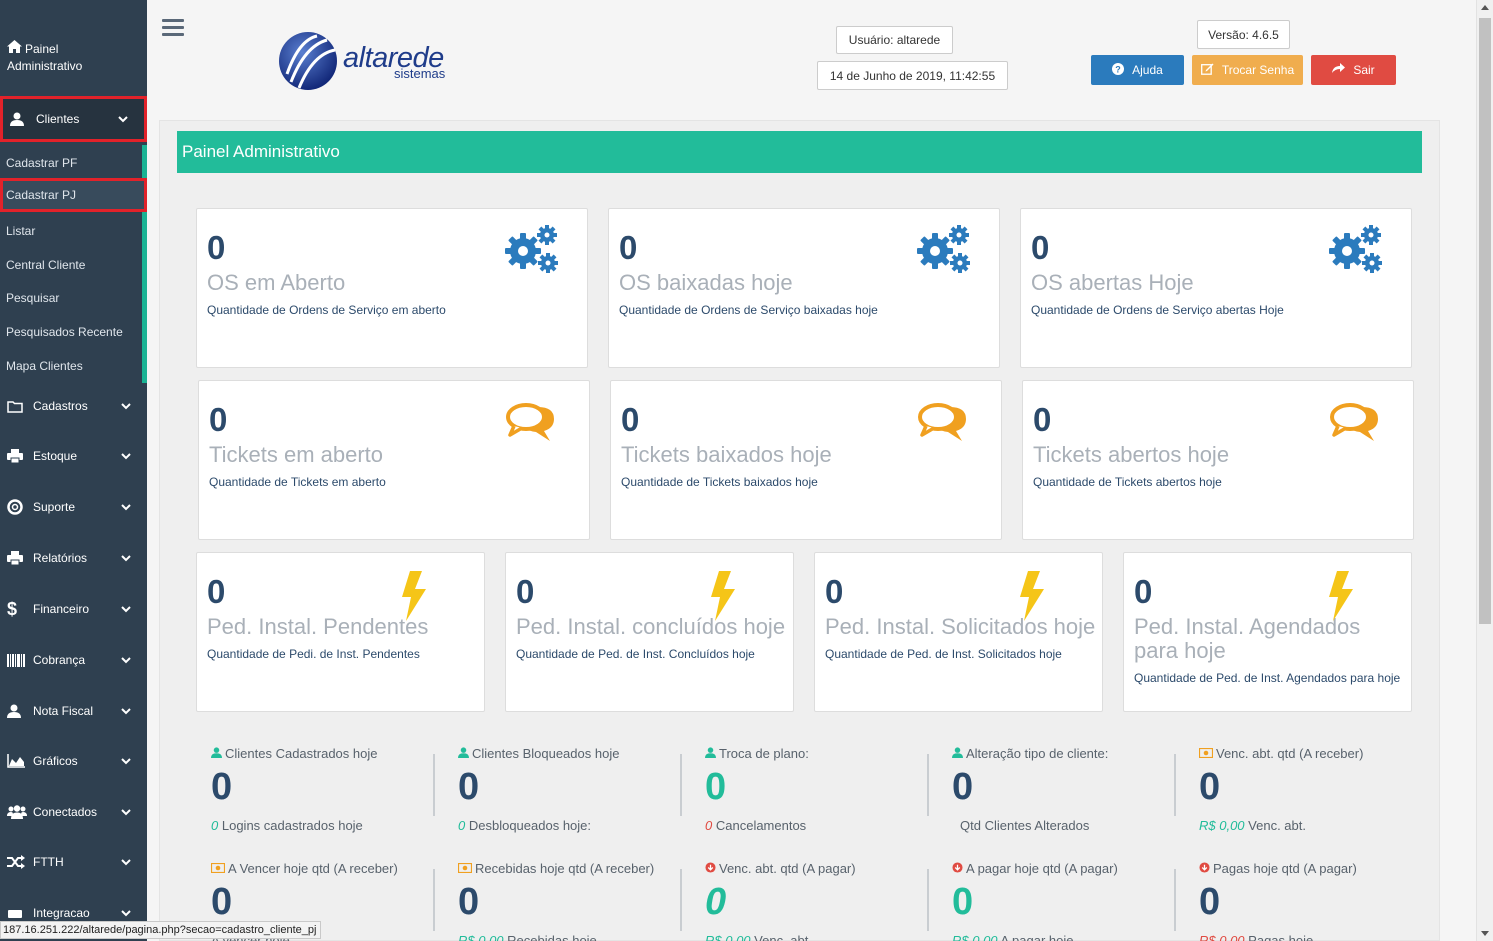  Describe the element at coordinates (20, 507) in the screenshot. I see `lifebuoy-icon` at that location.